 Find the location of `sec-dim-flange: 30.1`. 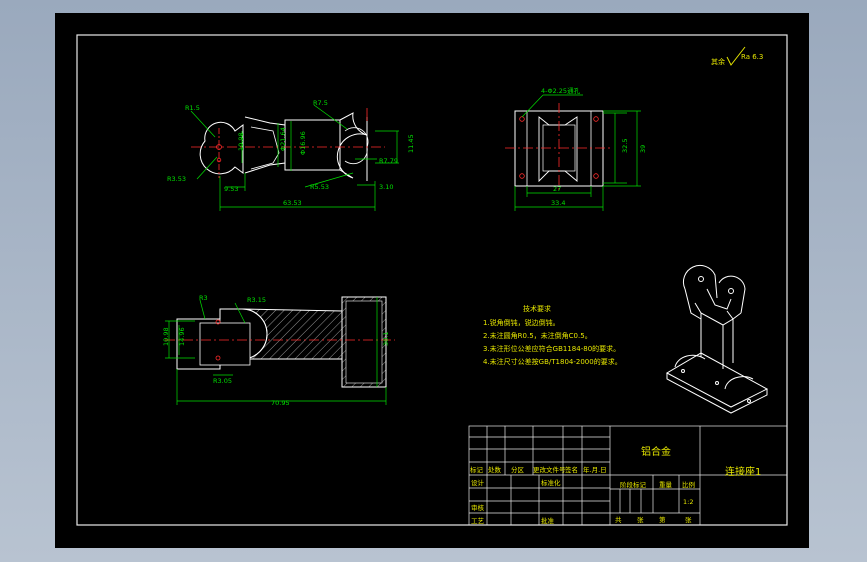

sec-dim-flange: 30.1 is located at coordinates (386, 339).